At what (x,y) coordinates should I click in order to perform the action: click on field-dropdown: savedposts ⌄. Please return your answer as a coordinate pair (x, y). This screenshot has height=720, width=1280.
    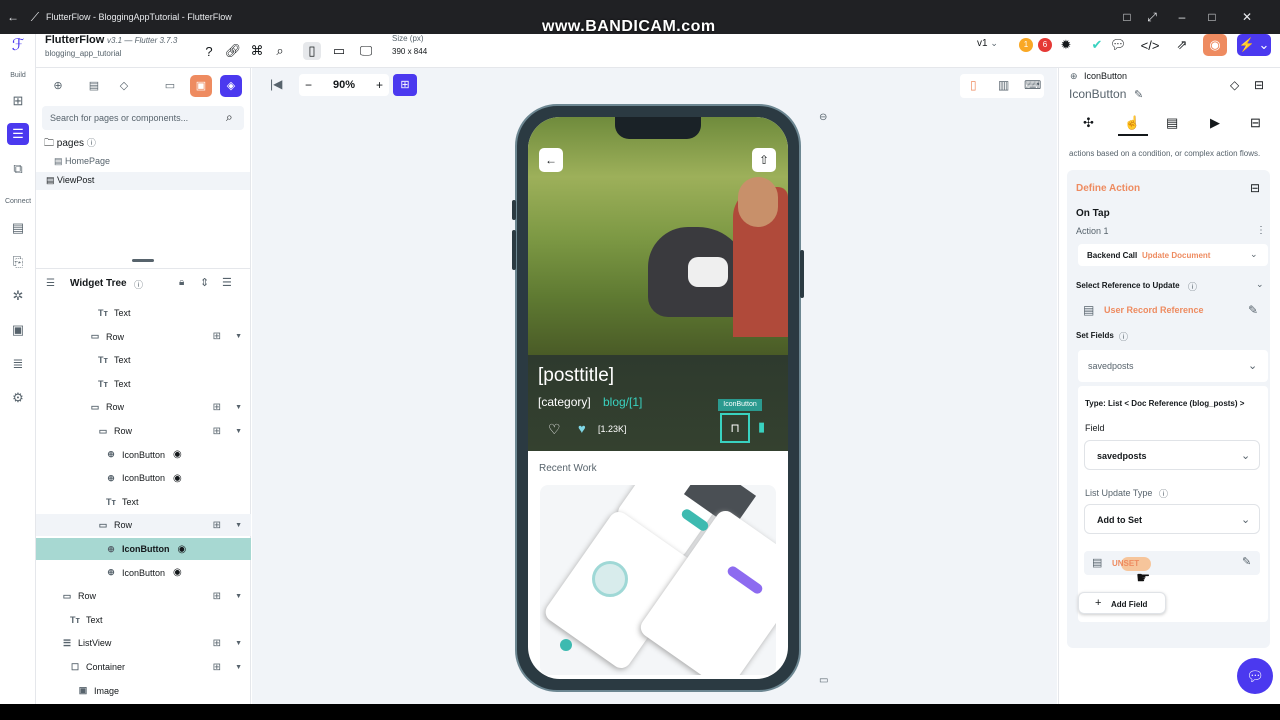
    Looking at the image, I should click on (1172, 455).